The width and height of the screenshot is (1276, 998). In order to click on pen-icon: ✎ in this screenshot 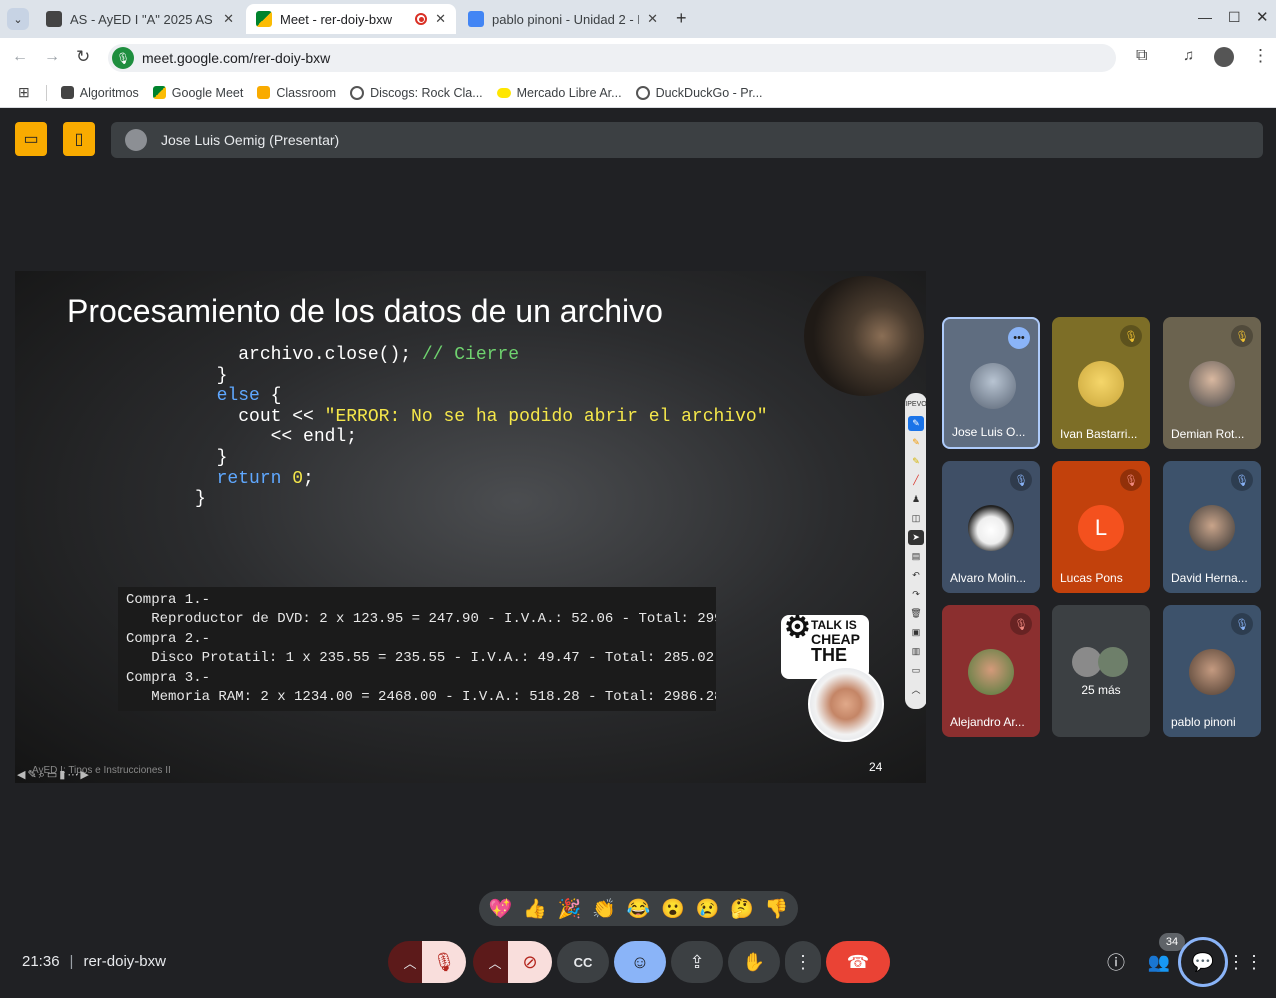, I will do `click(32, 775)`.